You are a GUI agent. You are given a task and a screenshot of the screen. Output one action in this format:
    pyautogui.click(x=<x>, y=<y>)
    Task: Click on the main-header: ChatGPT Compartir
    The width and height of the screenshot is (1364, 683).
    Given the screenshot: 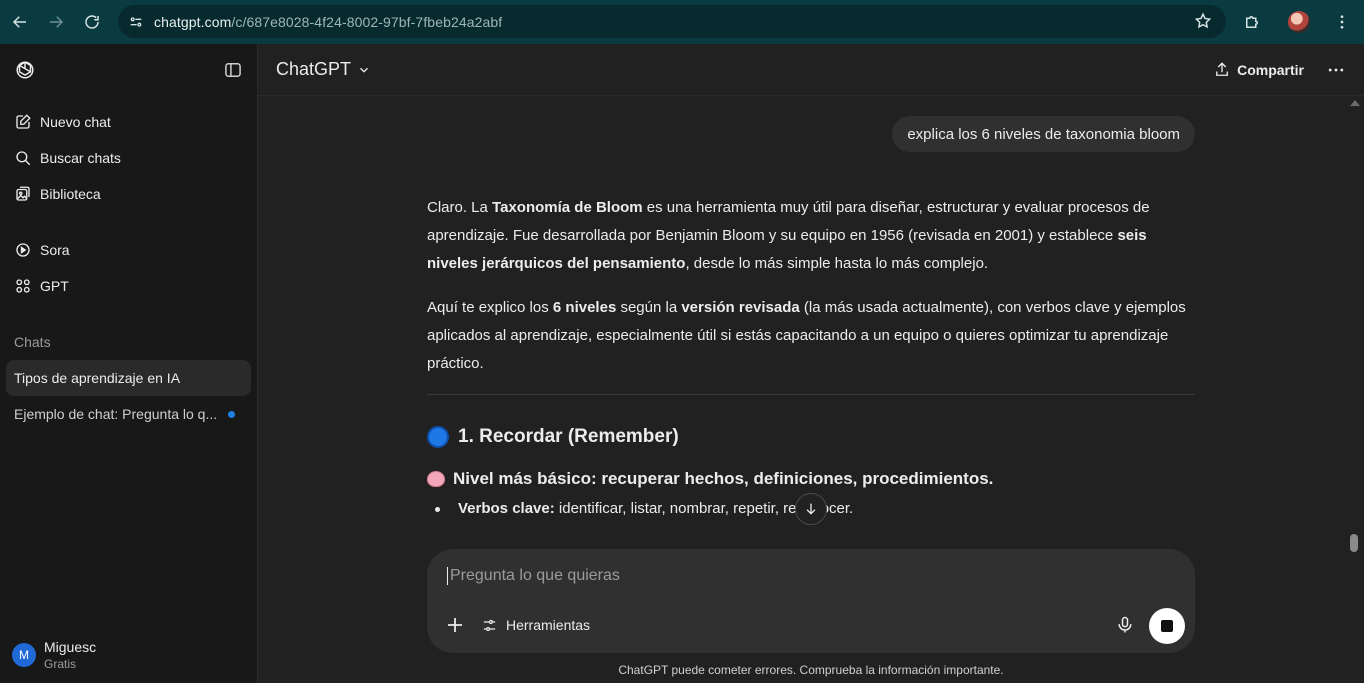 What is the action you would take?
    pyautogui.click(x=811, y=70)
    